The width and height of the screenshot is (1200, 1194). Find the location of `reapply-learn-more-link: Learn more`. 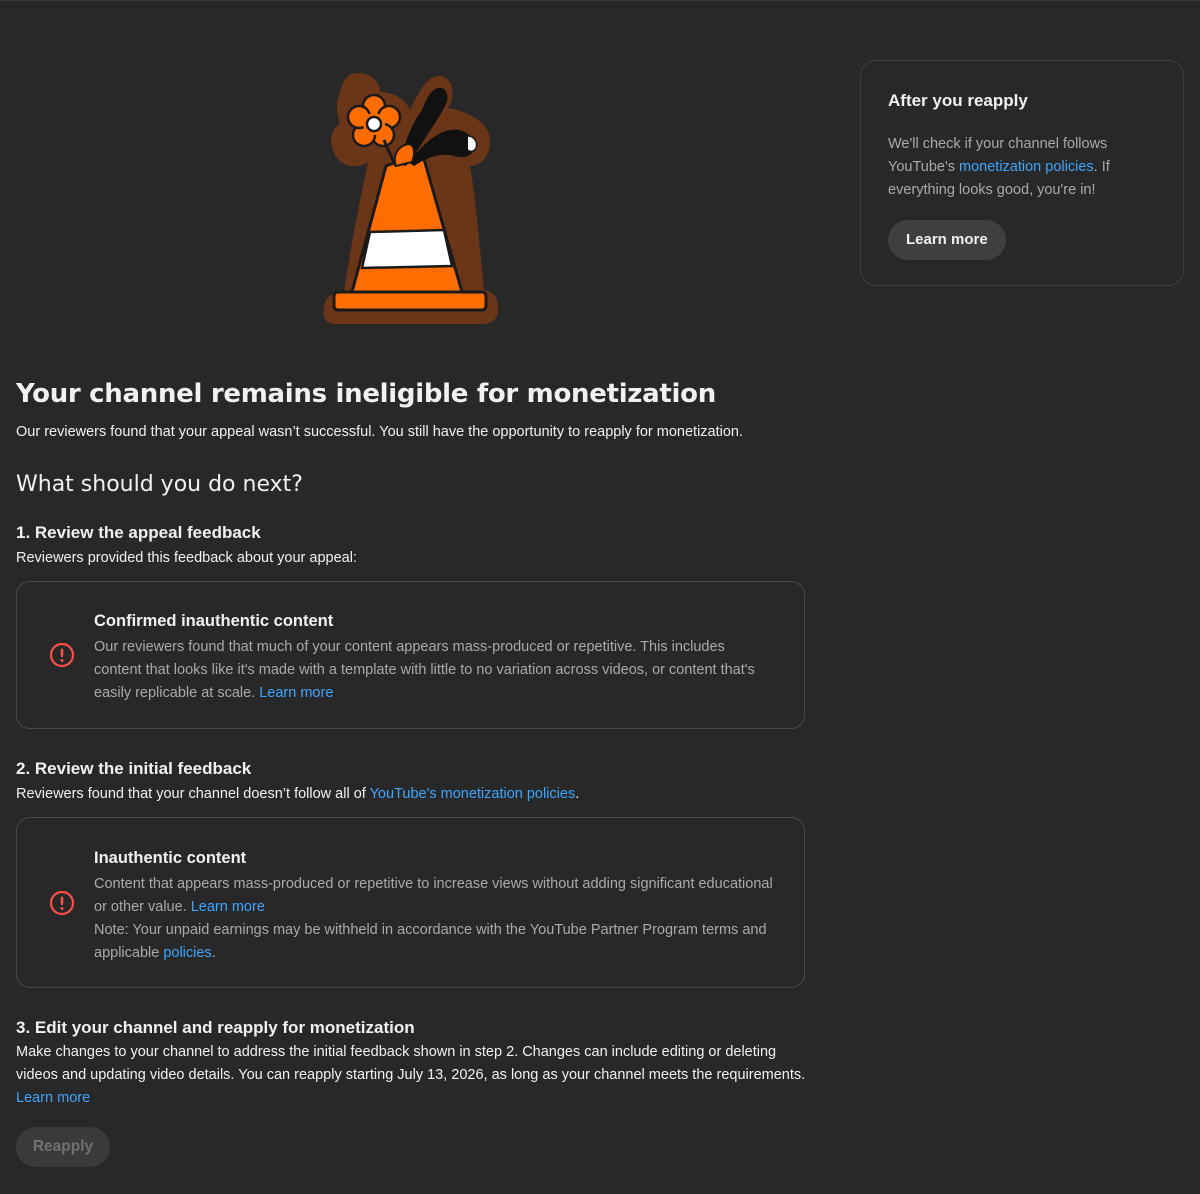

reapply-learn-more-link: Learn more is located at coordinates (53, 1098).